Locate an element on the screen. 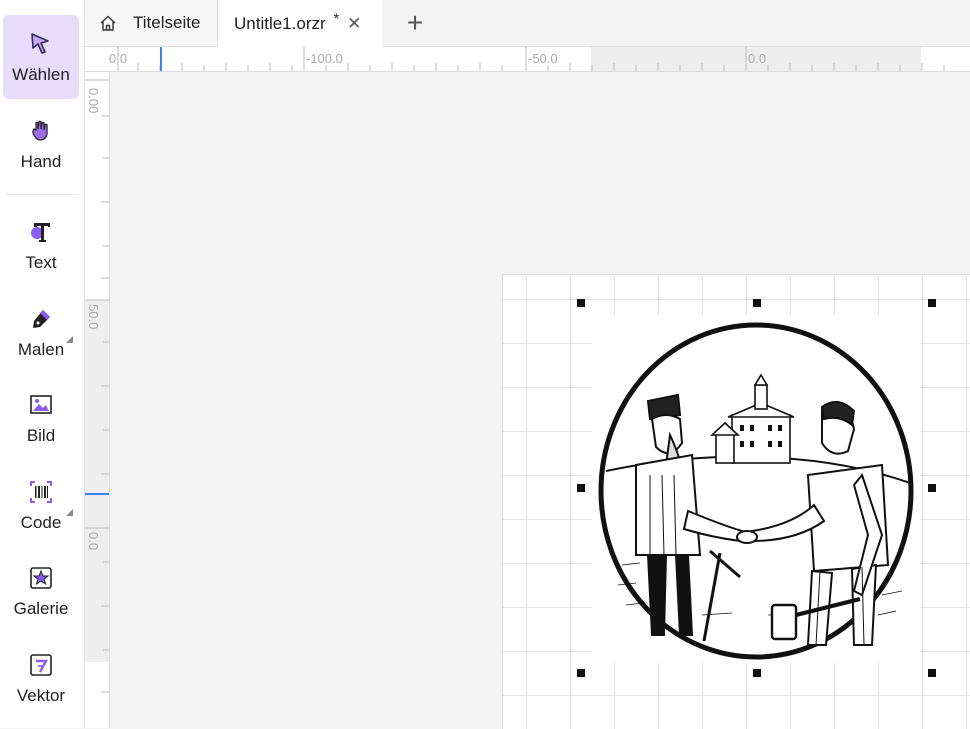 This screenshot has height=729, width=970. ruler-label: 50.0 is located at coordinates (93, 317).